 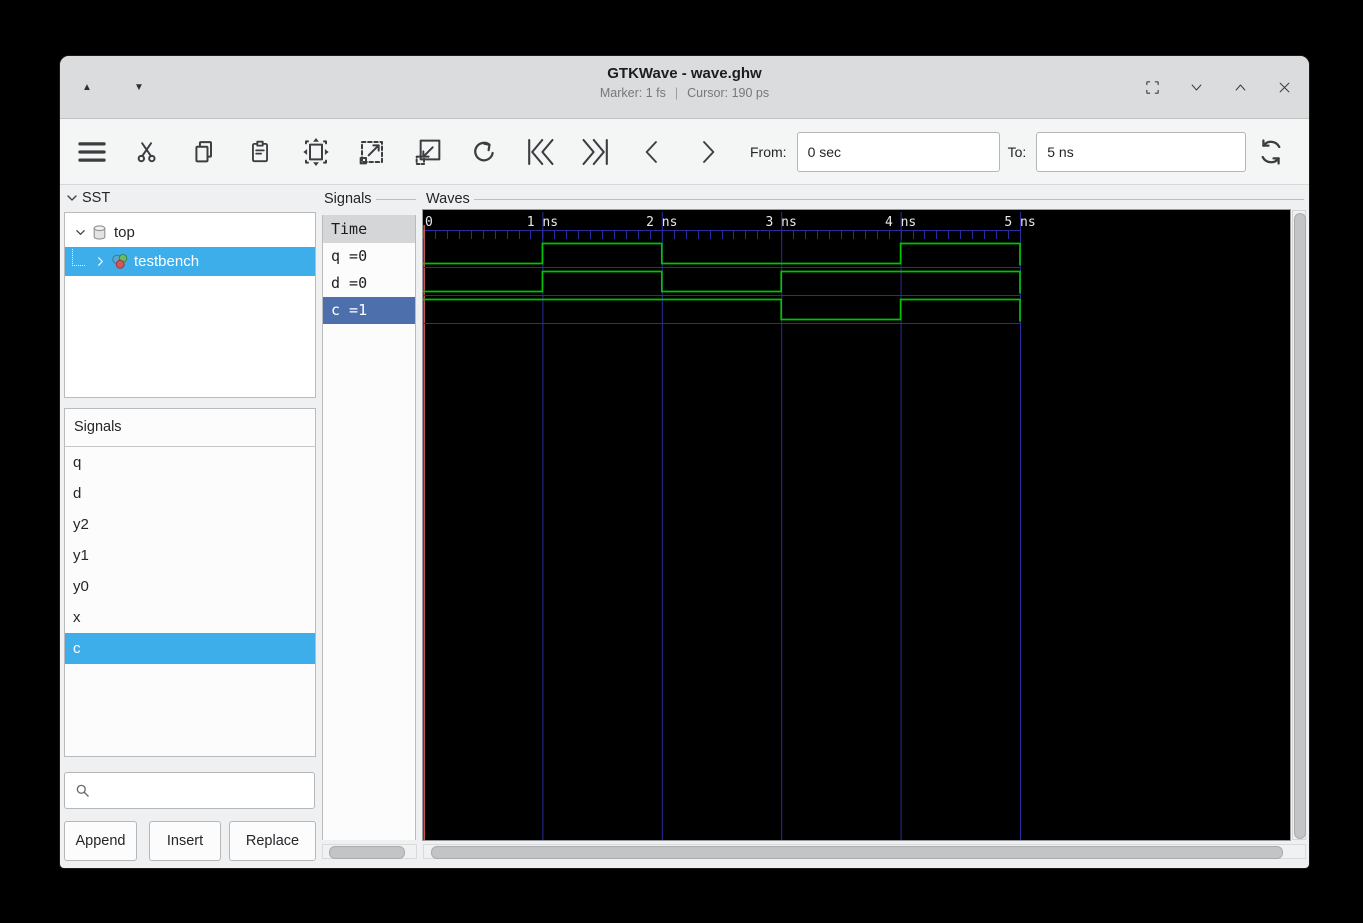 What do you see at coordinates (370, 199) in the screenshot?
I see `wave-signals-frame-label: Signals` at bounding box center [370, 199].